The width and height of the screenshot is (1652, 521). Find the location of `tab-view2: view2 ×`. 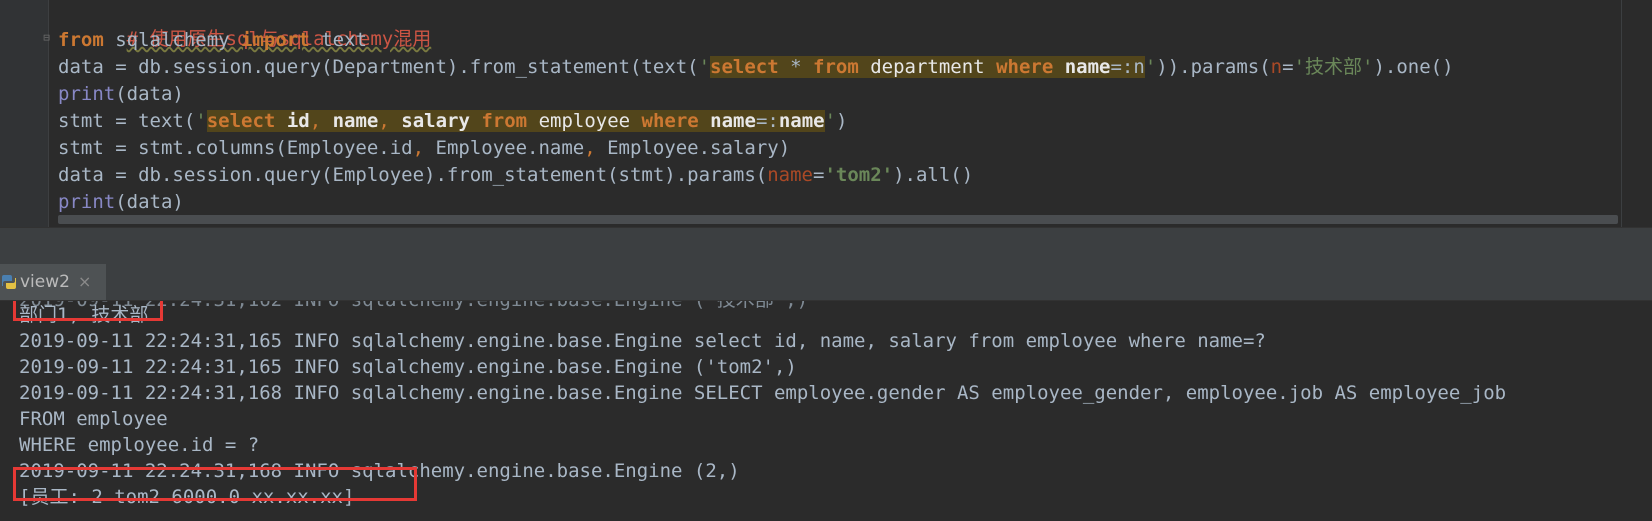

tab-view2: view2 × is located at coordinates (53, 282).